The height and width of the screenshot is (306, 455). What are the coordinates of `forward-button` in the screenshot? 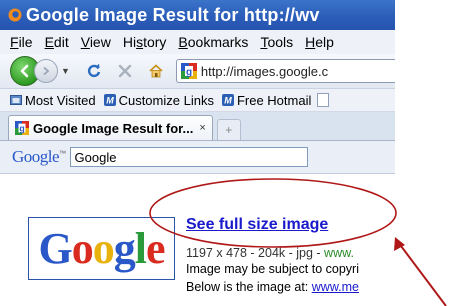 It's located at (46, 71).